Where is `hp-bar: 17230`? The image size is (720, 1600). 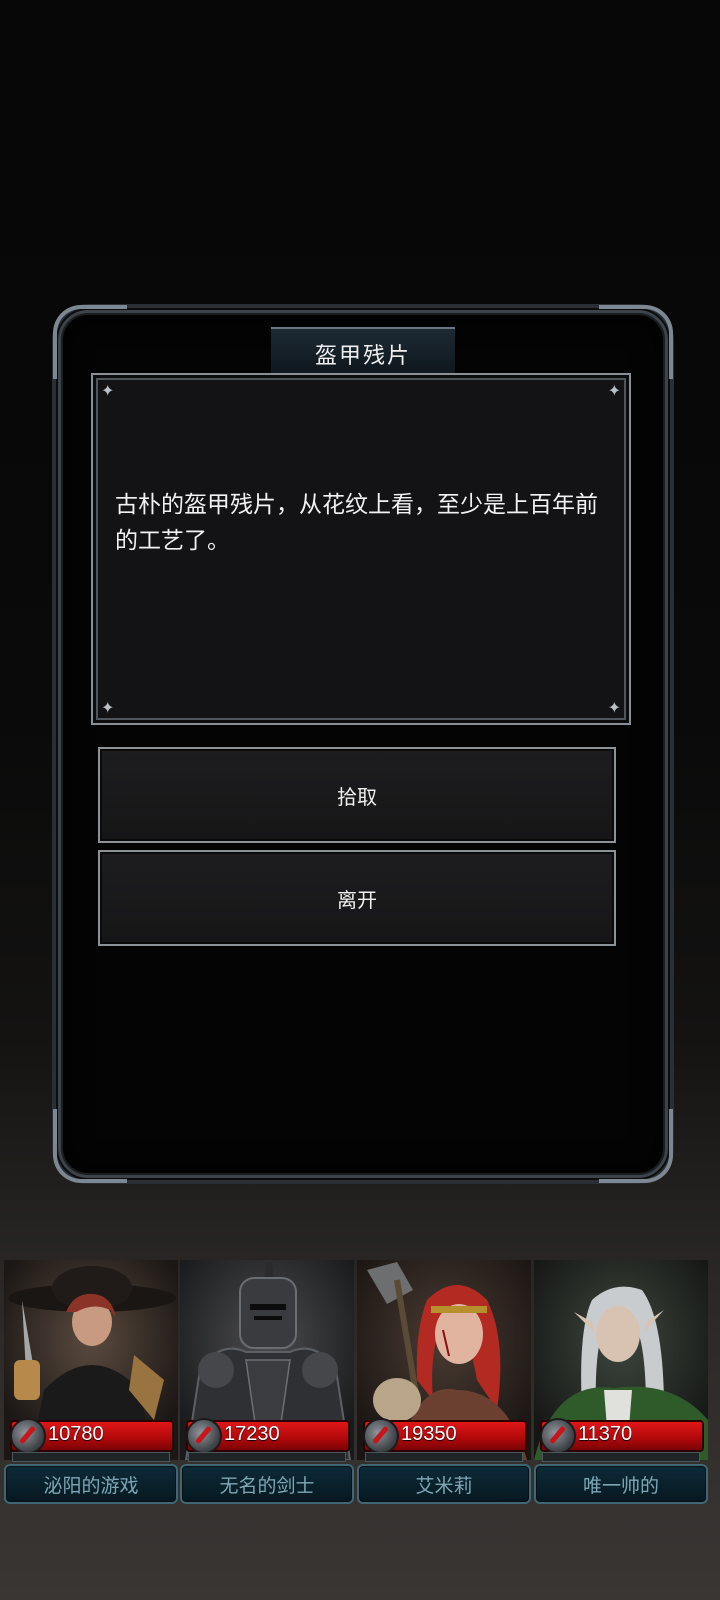 hp-bar: 17230 is located at coordinates (268, 1436).